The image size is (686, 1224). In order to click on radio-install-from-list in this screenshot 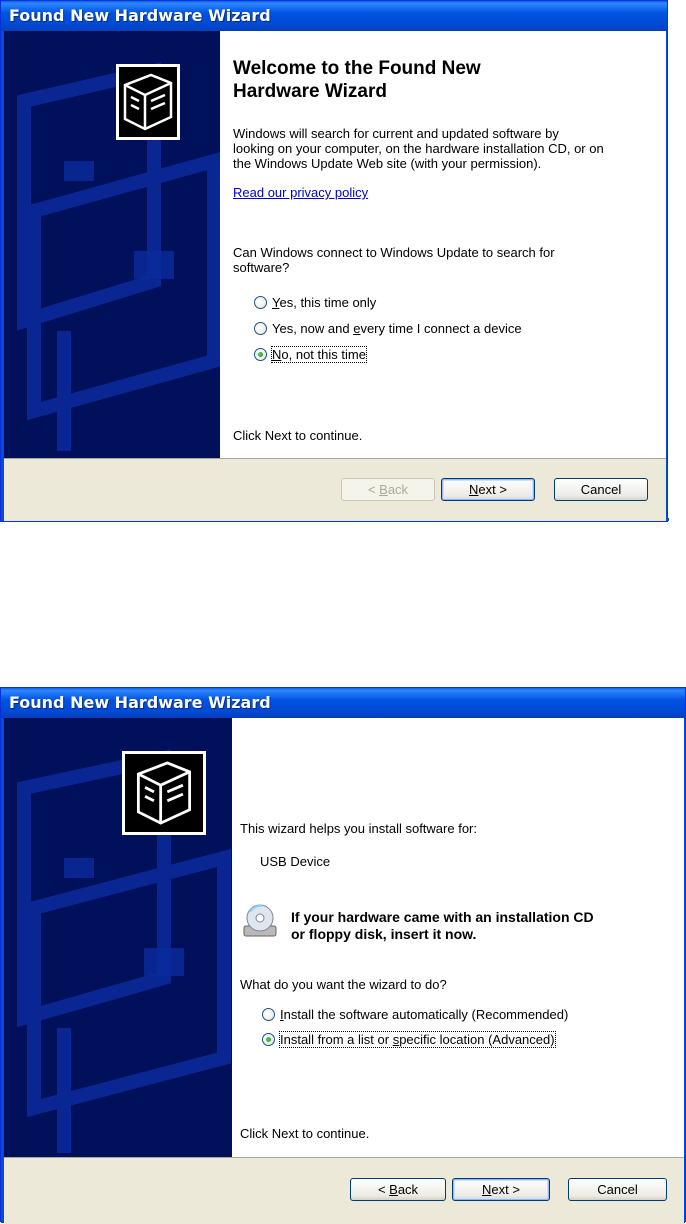, I will do `click(268, 1039)`.